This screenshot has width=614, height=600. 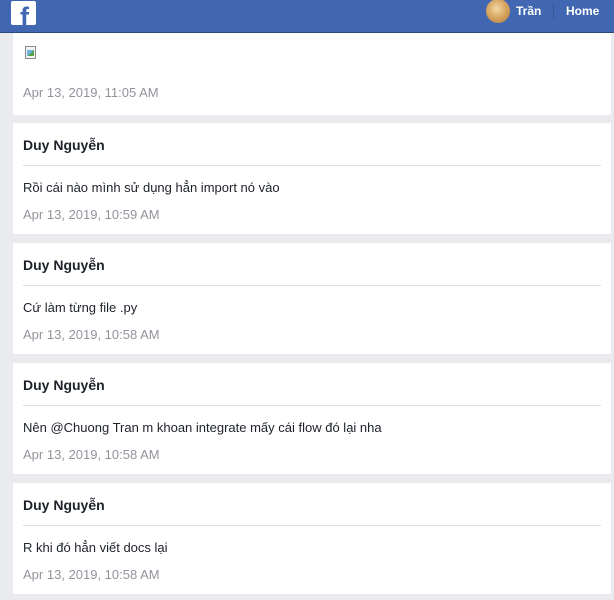 What do you see at coordinates (95, 547) in the screenshot?
I see `message-text: R khi đó hẳn viết docs lại` at bounding box center [95, 547].